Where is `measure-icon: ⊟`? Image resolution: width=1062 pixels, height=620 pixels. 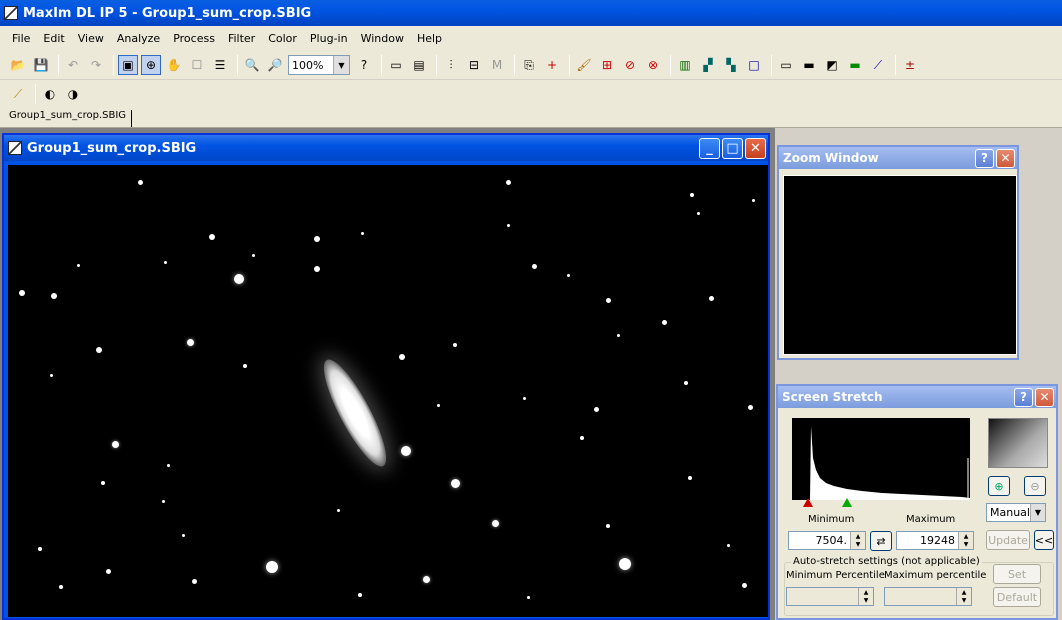
measure-icon: ⊟ is located at coordinates (474, 65).